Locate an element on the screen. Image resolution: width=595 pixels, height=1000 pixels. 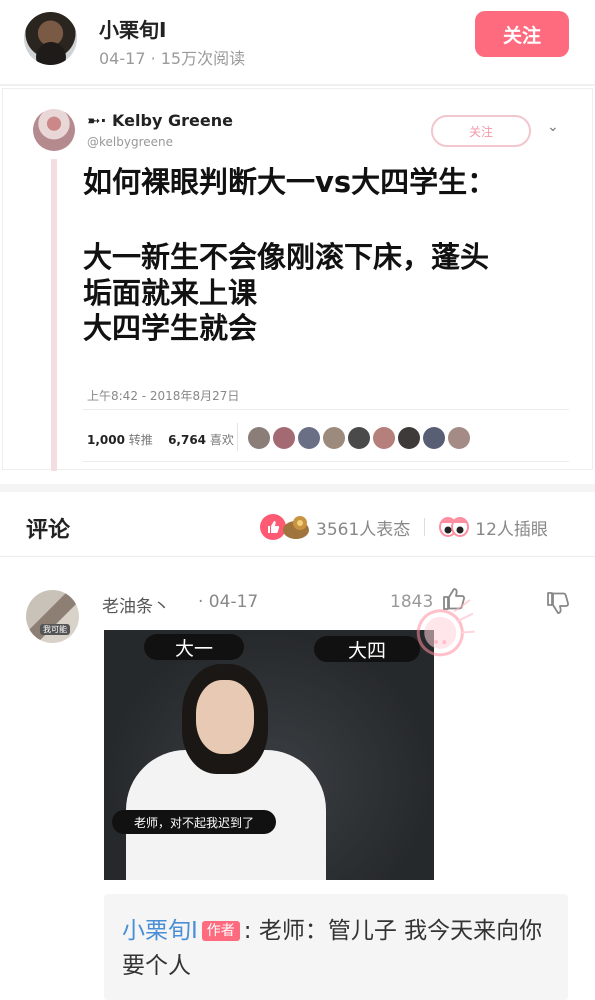
retweet-count: 1,000 is located at coordinates (106, 440).